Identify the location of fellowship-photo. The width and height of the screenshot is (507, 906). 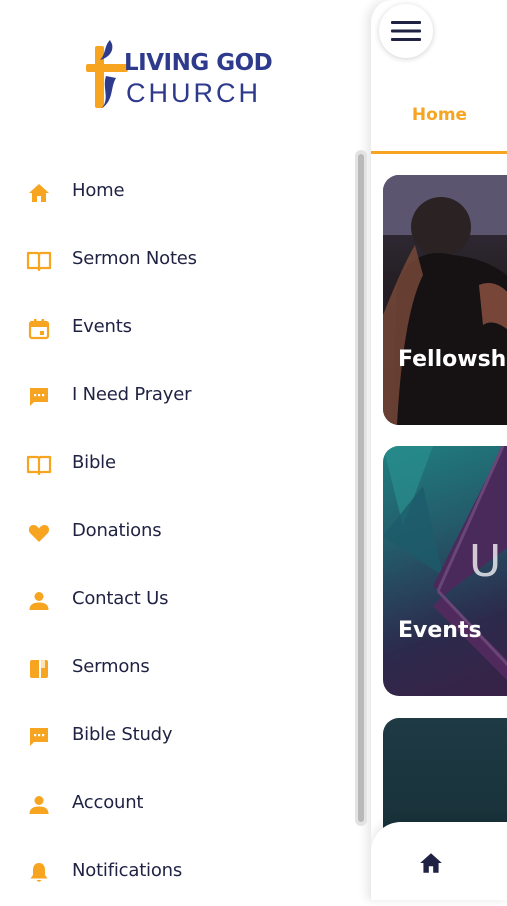
(445, 300).